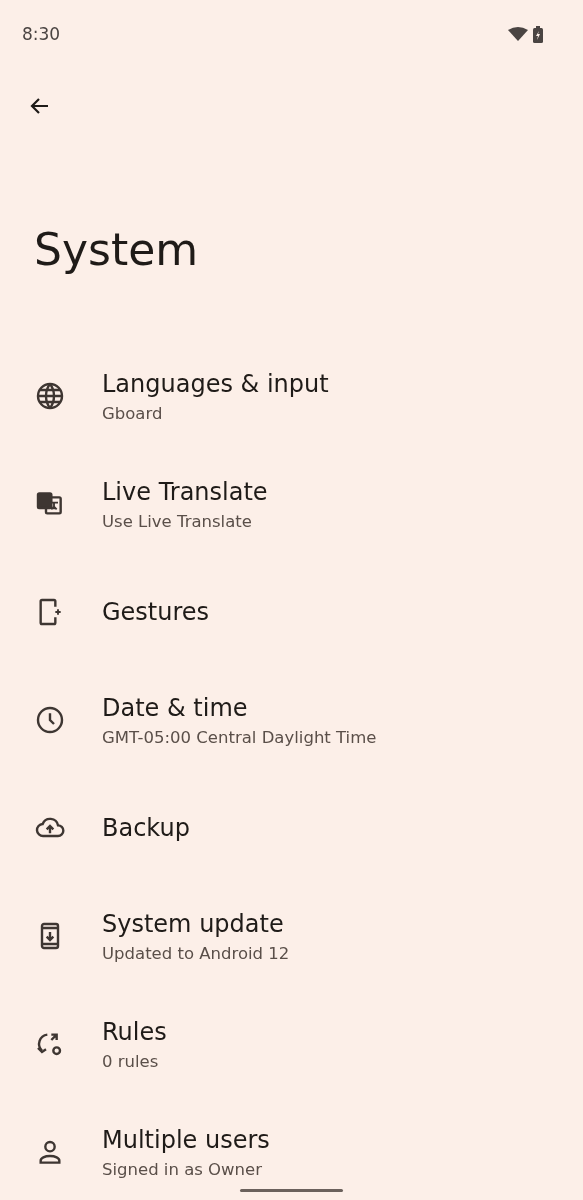  I want to click on item-subtitle: Gboard, so click(133, 413).